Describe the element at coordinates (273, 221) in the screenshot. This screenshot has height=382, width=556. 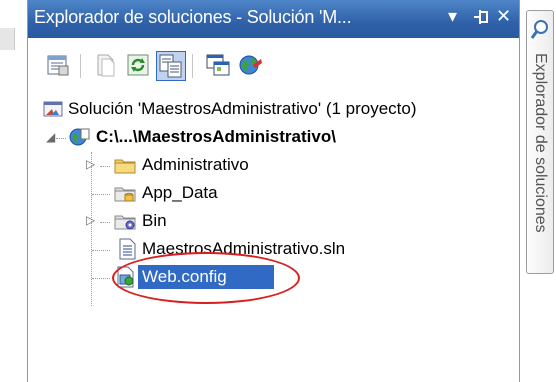
I see `tree-node-bin: ▷ Bin` at that location.